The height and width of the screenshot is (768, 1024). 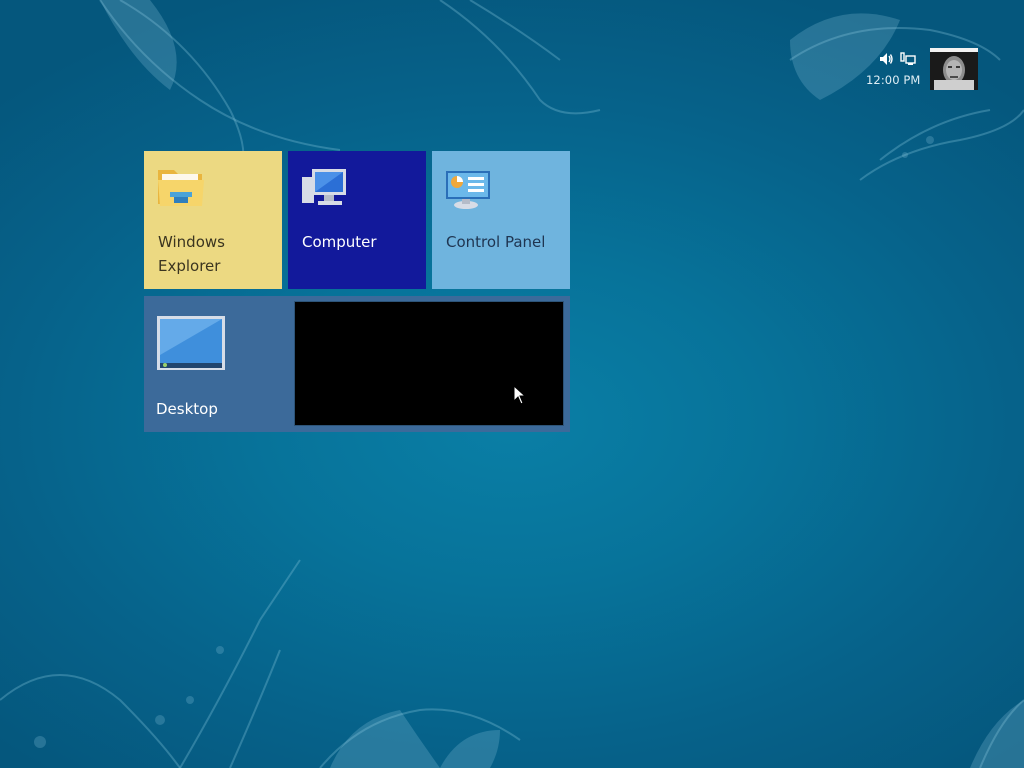 What do you see at coordinates (895, 72) in the screenshot?
I see `status-area: 12:00 PM` at bounding box center [895, 72].